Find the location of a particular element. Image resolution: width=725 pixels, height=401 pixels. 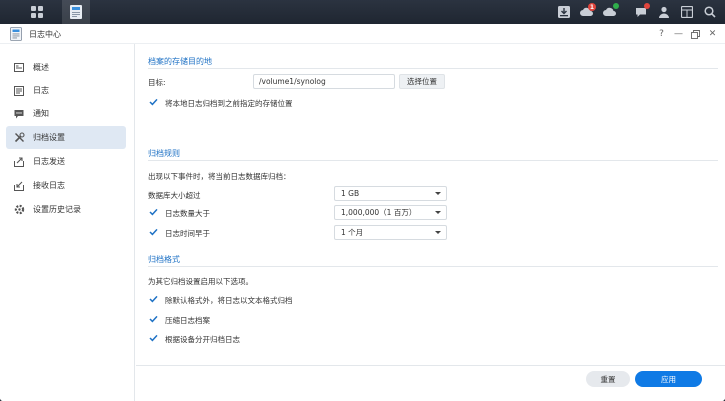

grid-icon is located at coordinates (37, 12).